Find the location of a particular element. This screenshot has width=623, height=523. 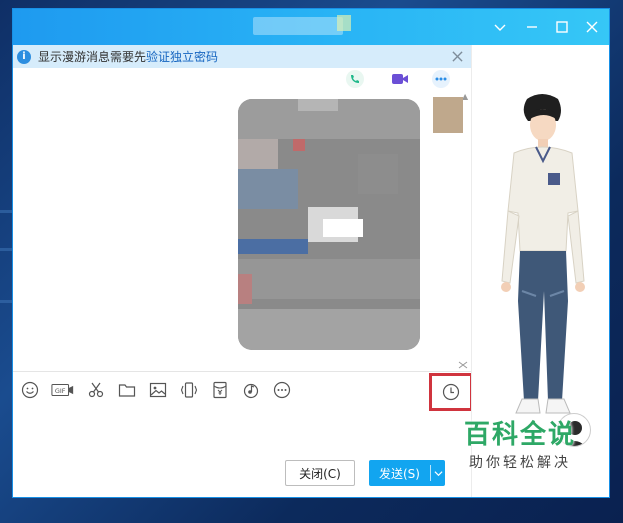

minimize-icon is located at coordinates (532, 27).